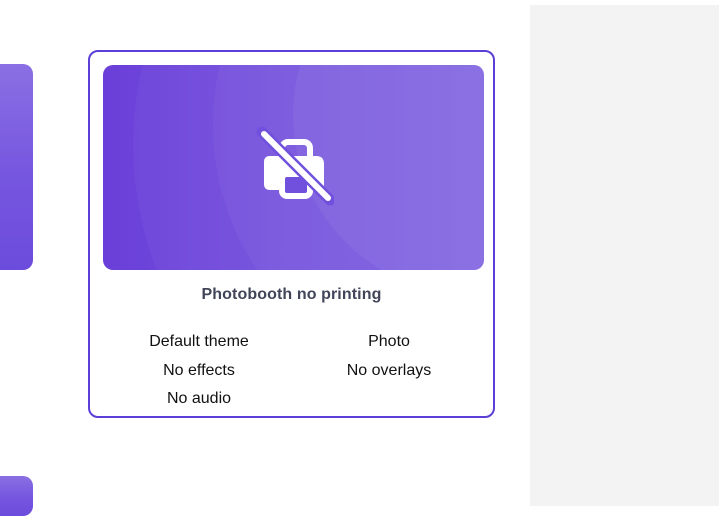 Image resolution: width=719 pixels, height=516 pixels. I want to click on feature-audio: No audio, so click(199, 398).